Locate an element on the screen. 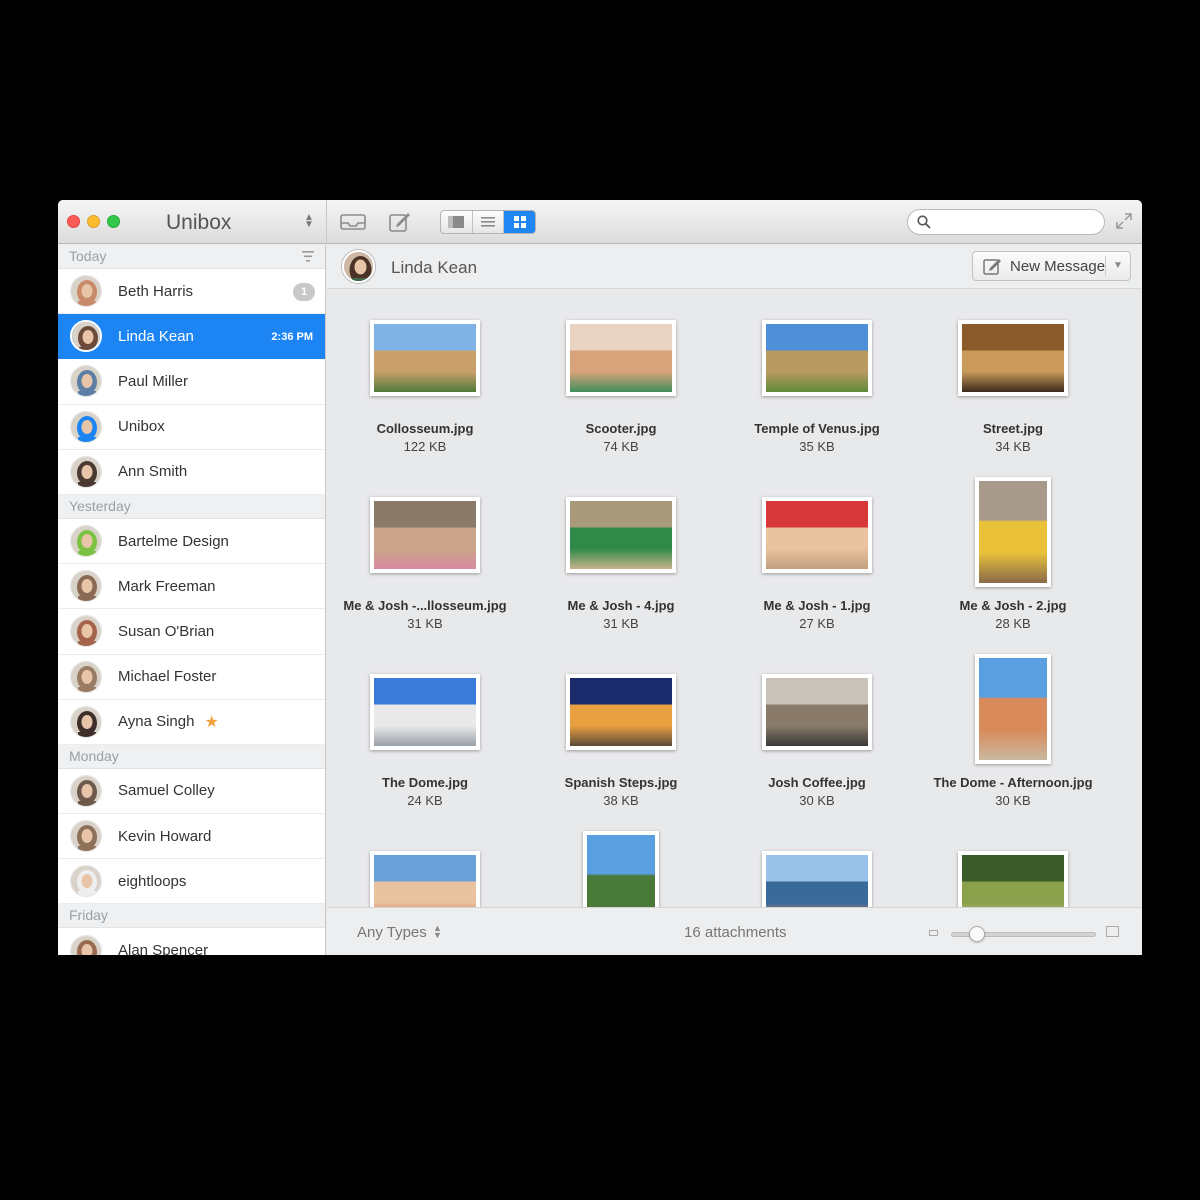 This screenshot has width=1200, height=1200. type-filter-select: Any Types is located at coordinates (392, 932).